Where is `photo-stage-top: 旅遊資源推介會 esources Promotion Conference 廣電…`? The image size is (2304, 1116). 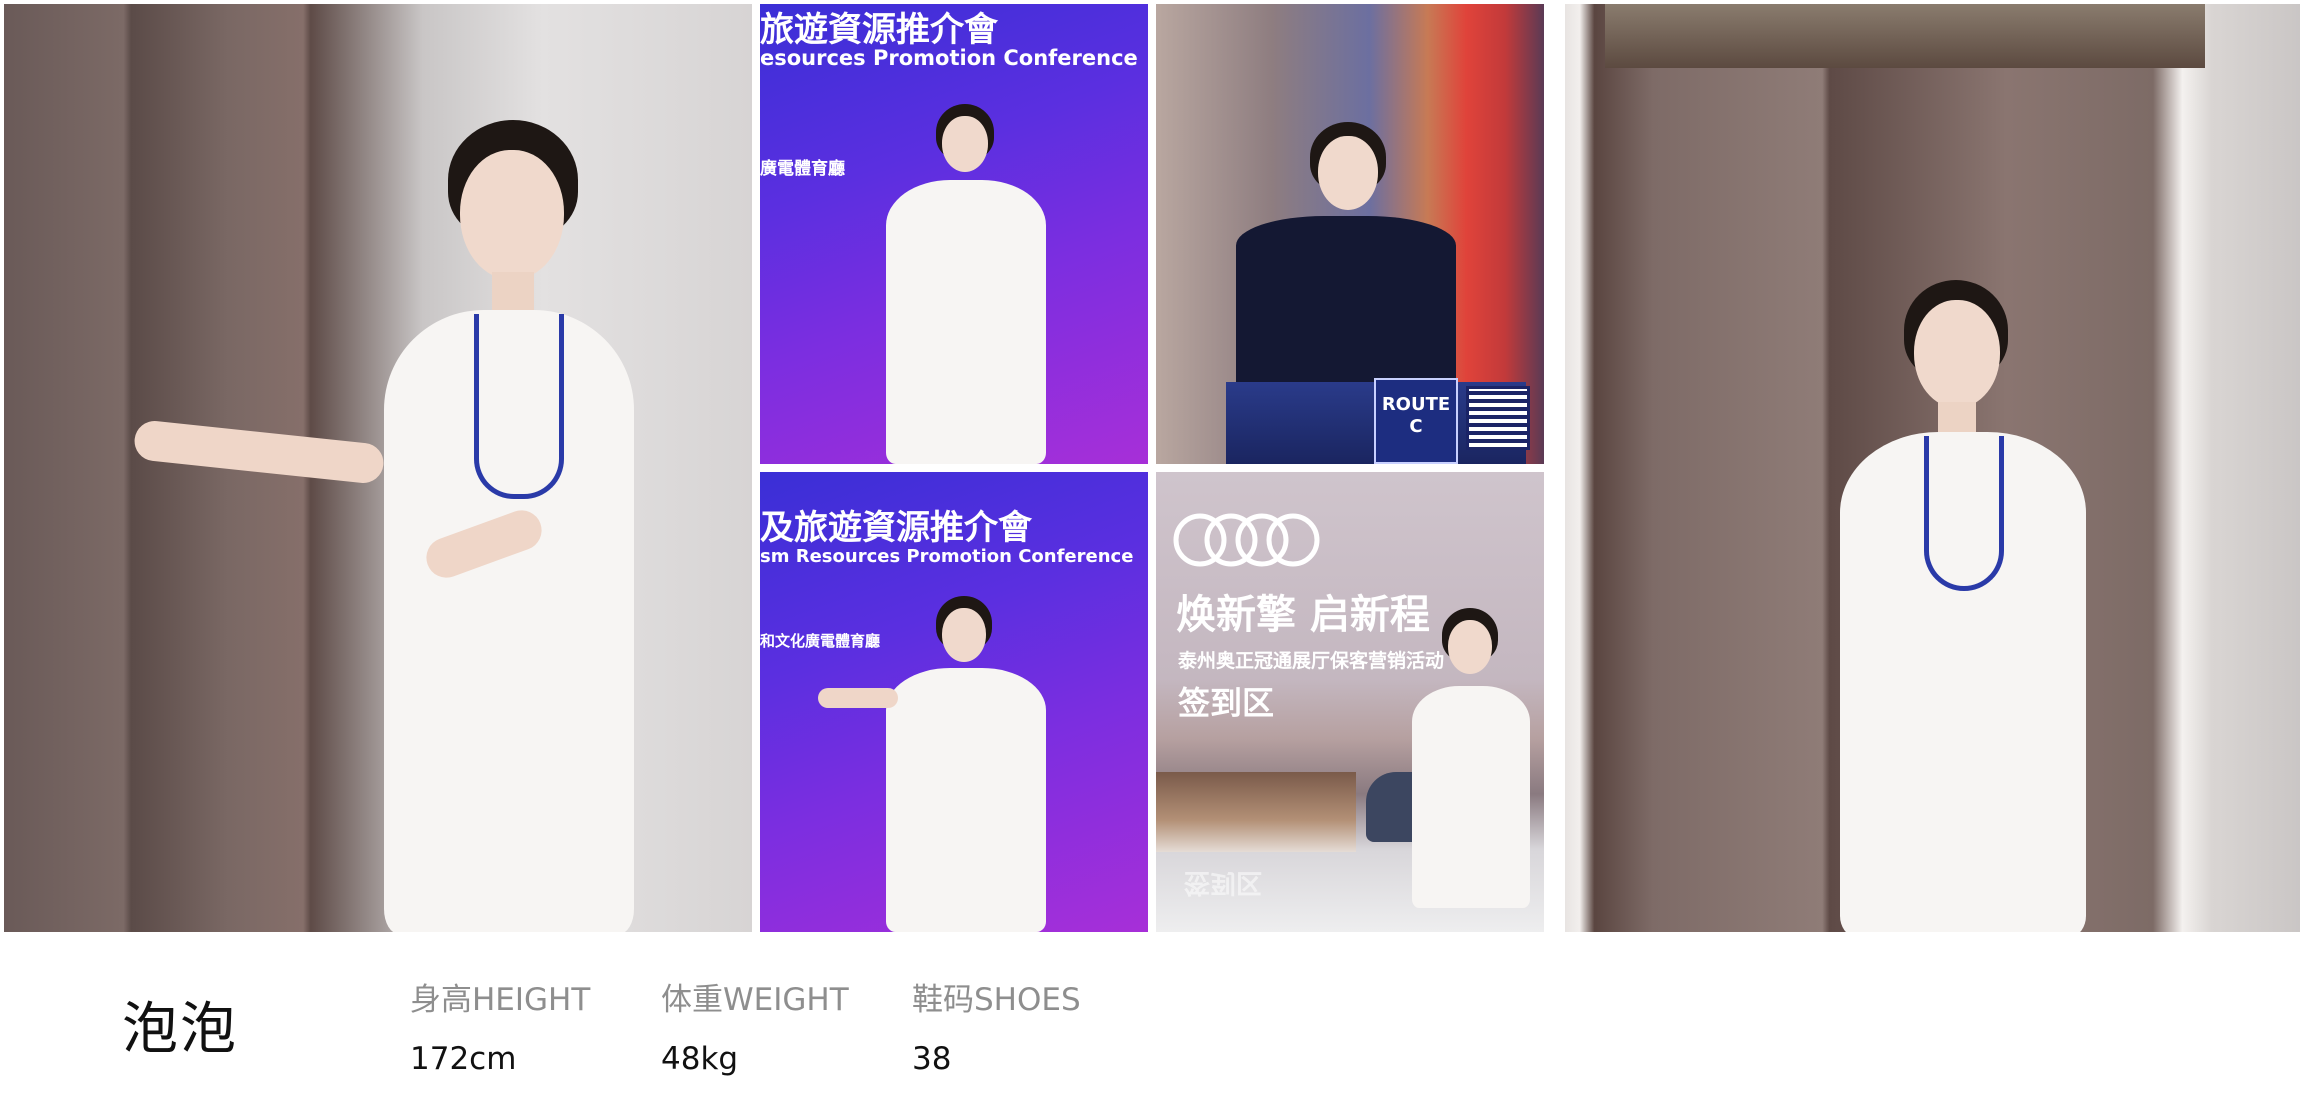
photo-stage-top: 旅遊資源推介會 esources Promotion Conference 廣電… is located at coordinates (954, 234).